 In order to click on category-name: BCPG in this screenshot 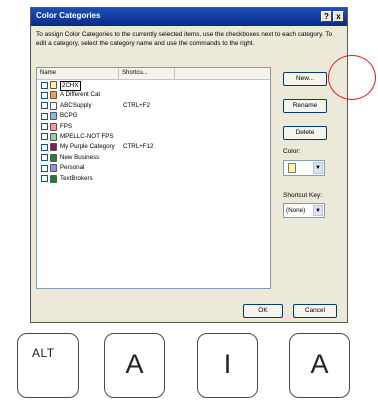, I will do `click(69, 116)`.